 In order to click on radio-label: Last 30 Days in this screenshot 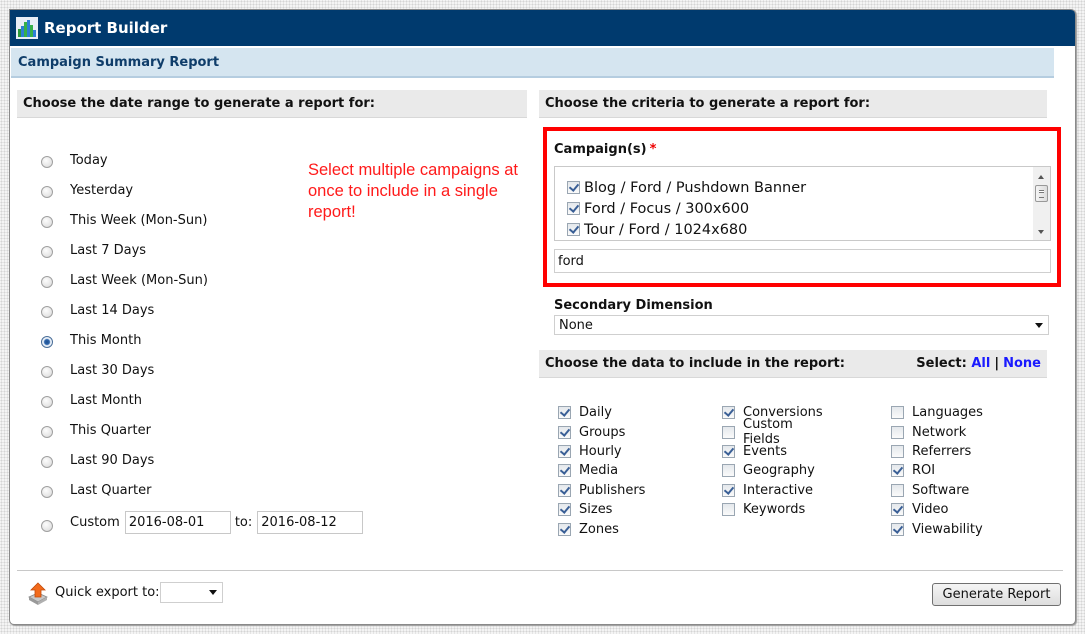, I will do `click(112, 370)`.